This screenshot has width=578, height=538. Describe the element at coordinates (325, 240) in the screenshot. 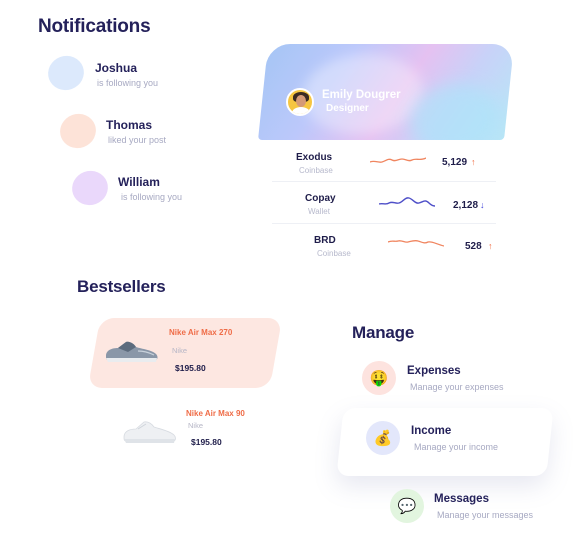

I see `wallet-name: BRD` at that location.